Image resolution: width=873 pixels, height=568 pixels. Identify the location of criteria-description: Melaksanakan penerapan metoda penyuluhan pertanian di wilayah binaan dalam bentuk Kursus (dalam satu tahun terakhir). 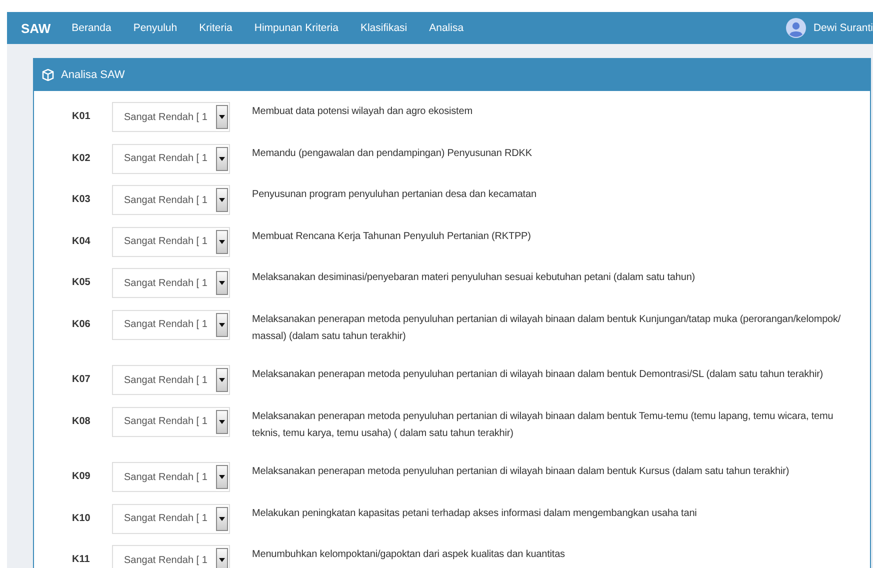
(521, 472).